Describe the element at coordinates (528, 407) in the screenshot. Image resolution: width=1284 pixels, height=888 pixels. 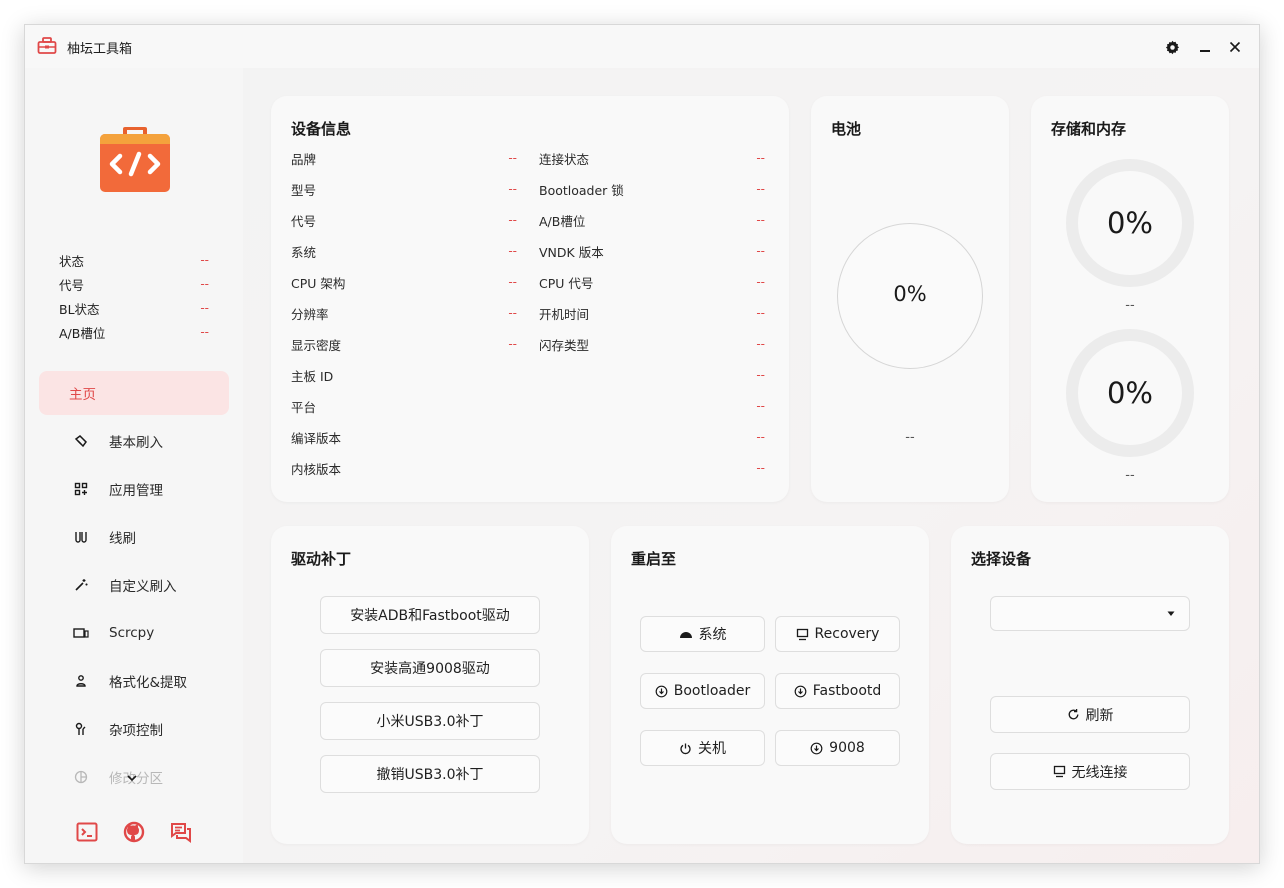
I see `info-row-platform: 平台 --` at that location.